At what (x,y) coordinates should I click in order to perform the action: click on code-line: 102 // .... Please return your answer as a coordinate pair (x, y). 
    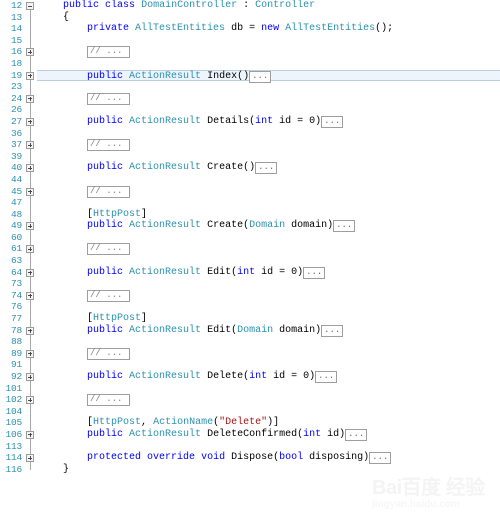
    Looking at the image, I should click on (250, 400).